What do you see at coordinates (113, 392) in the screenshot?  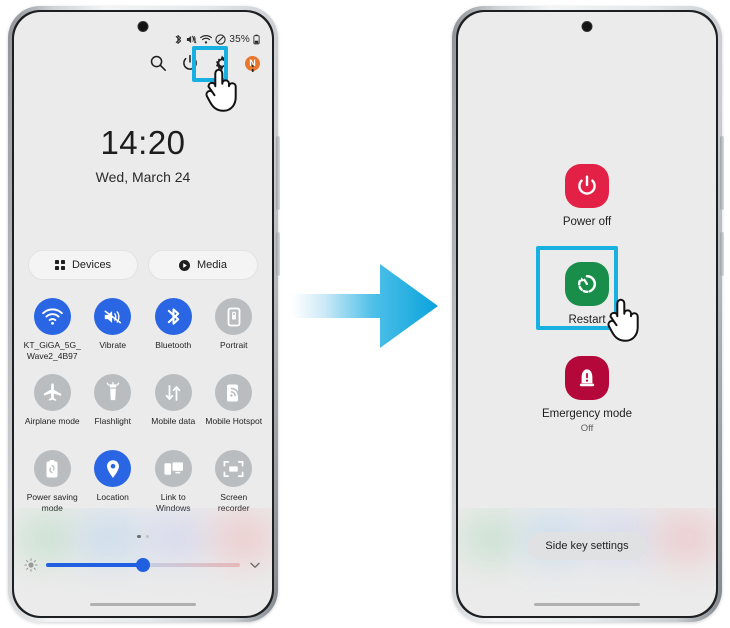 I see `flashlight-icon` at bounding box center [113, 392].